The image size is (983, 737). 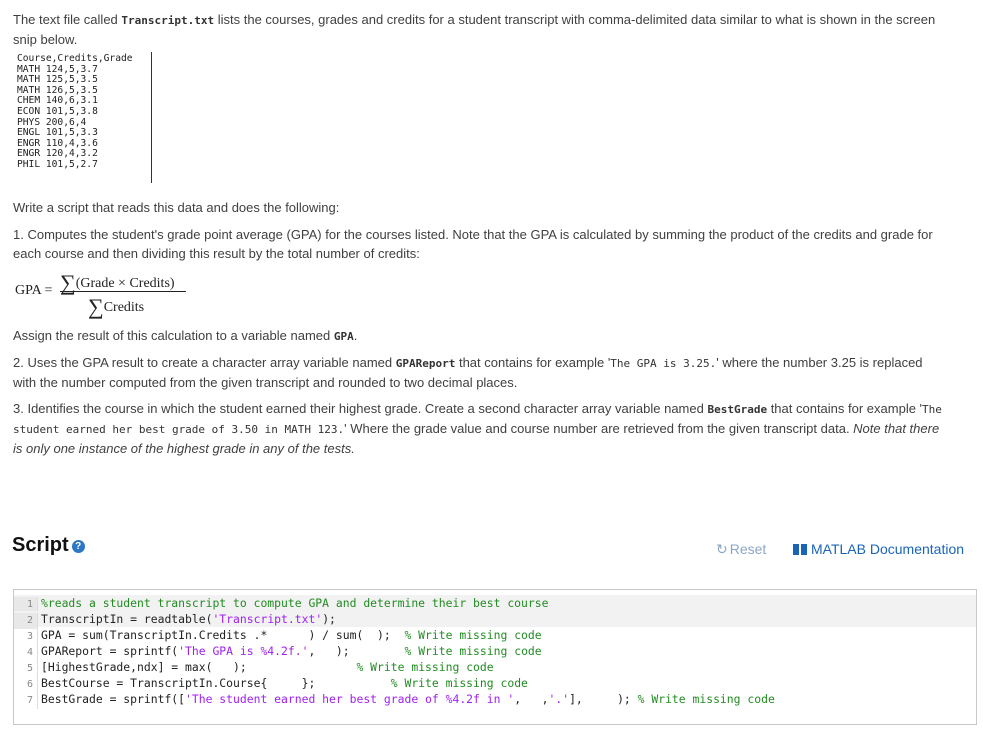 I want to click on formula-numerator: ∑(Grade × Credits), so click(x=117, y=283).